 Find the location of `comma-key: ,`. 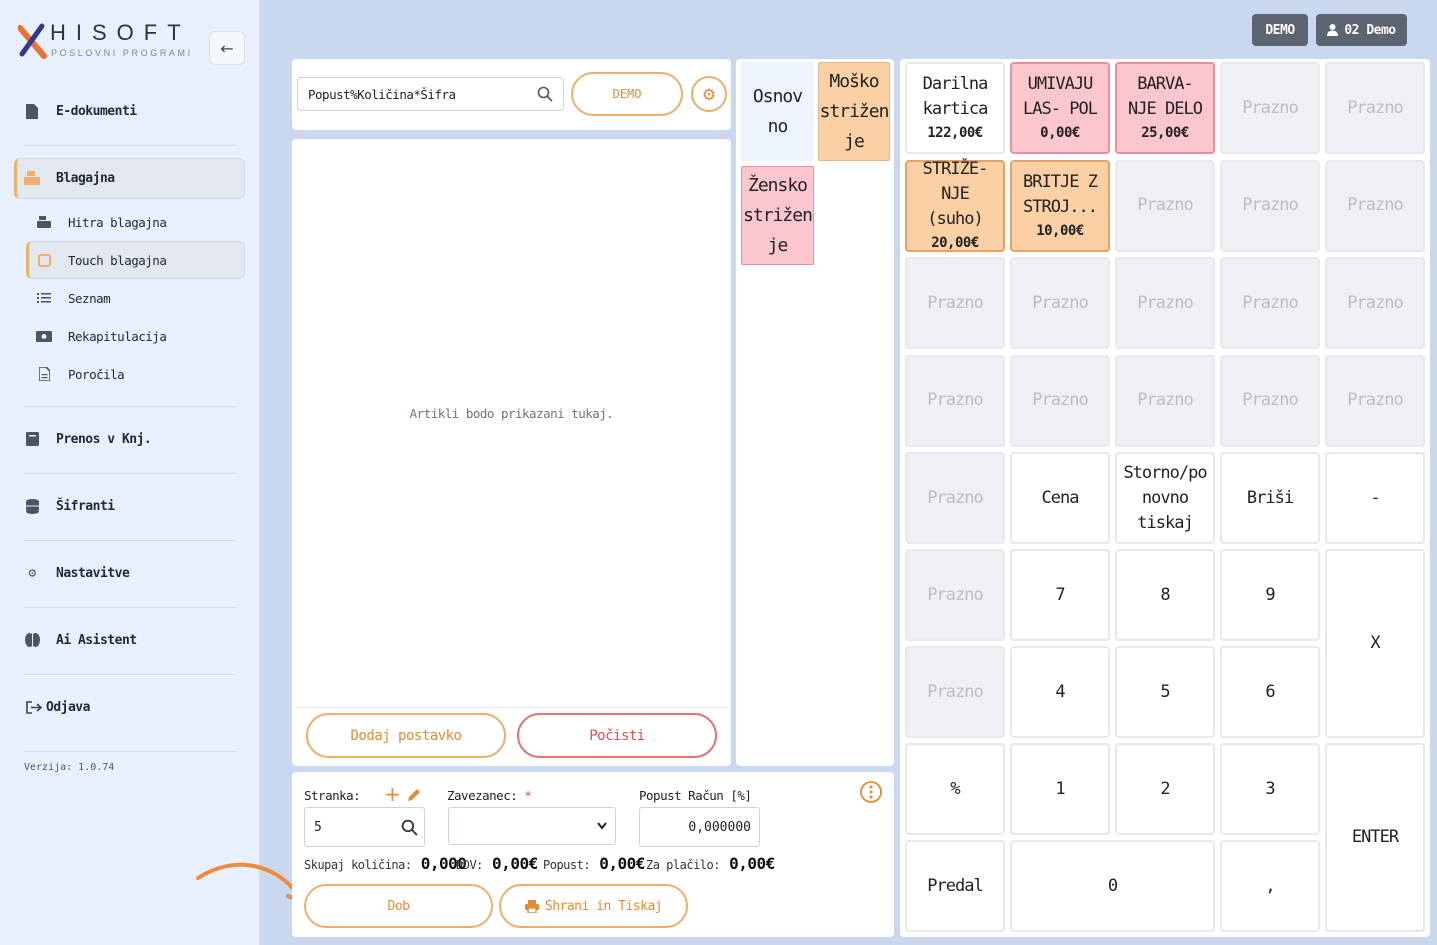

comma-key: , is located at coordinates (1270, 886).